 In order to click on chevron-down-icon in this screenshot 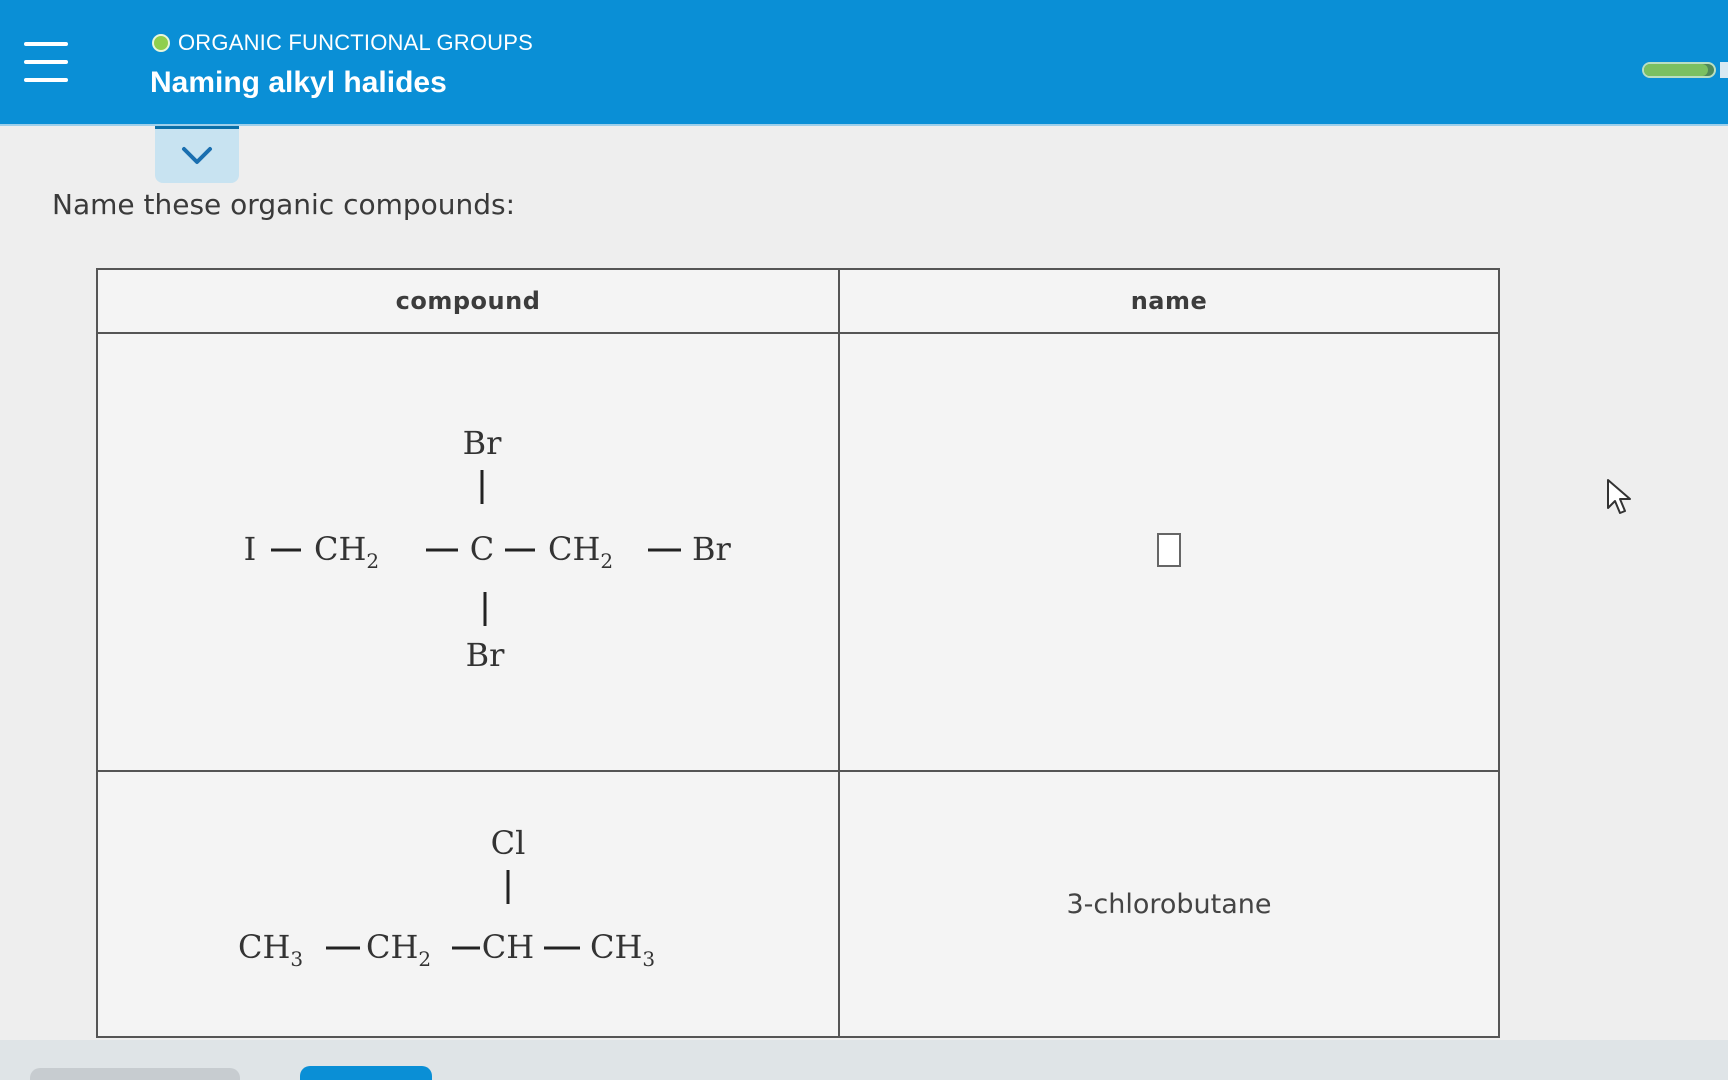, I will do `click(197, 155)`.